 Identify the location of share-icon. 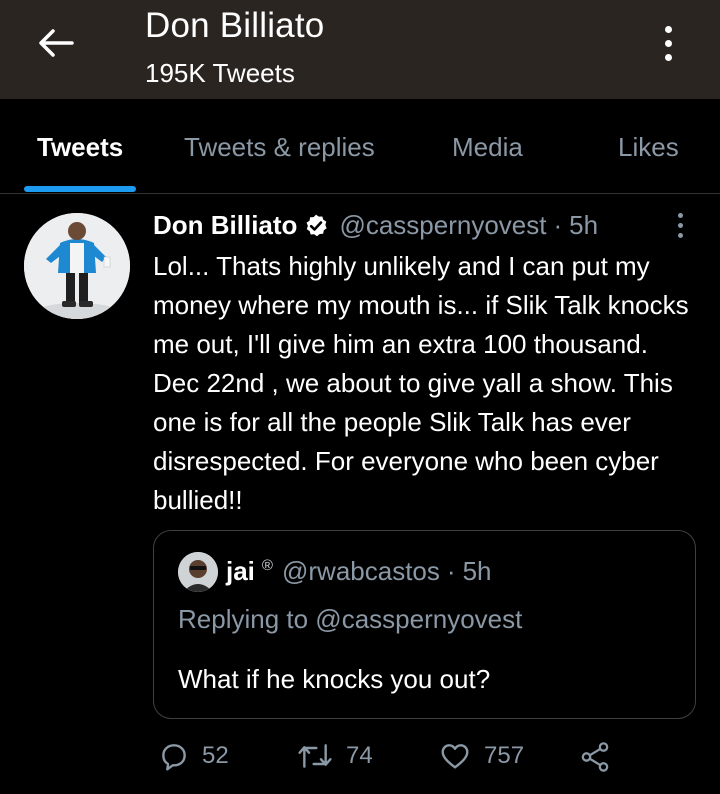
(595, 757).